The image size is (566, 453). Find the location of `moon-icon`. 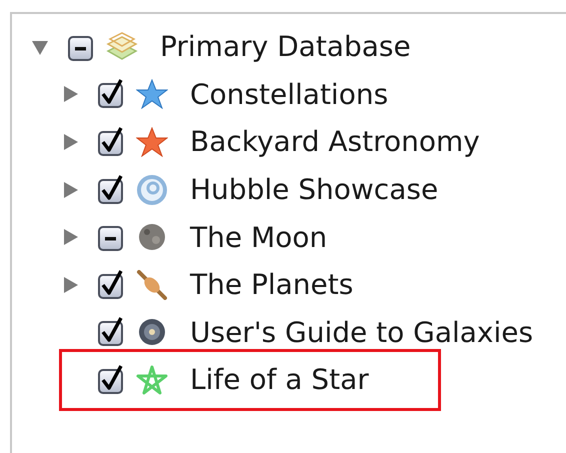

moon-icon is located at coordinates (152, 237).